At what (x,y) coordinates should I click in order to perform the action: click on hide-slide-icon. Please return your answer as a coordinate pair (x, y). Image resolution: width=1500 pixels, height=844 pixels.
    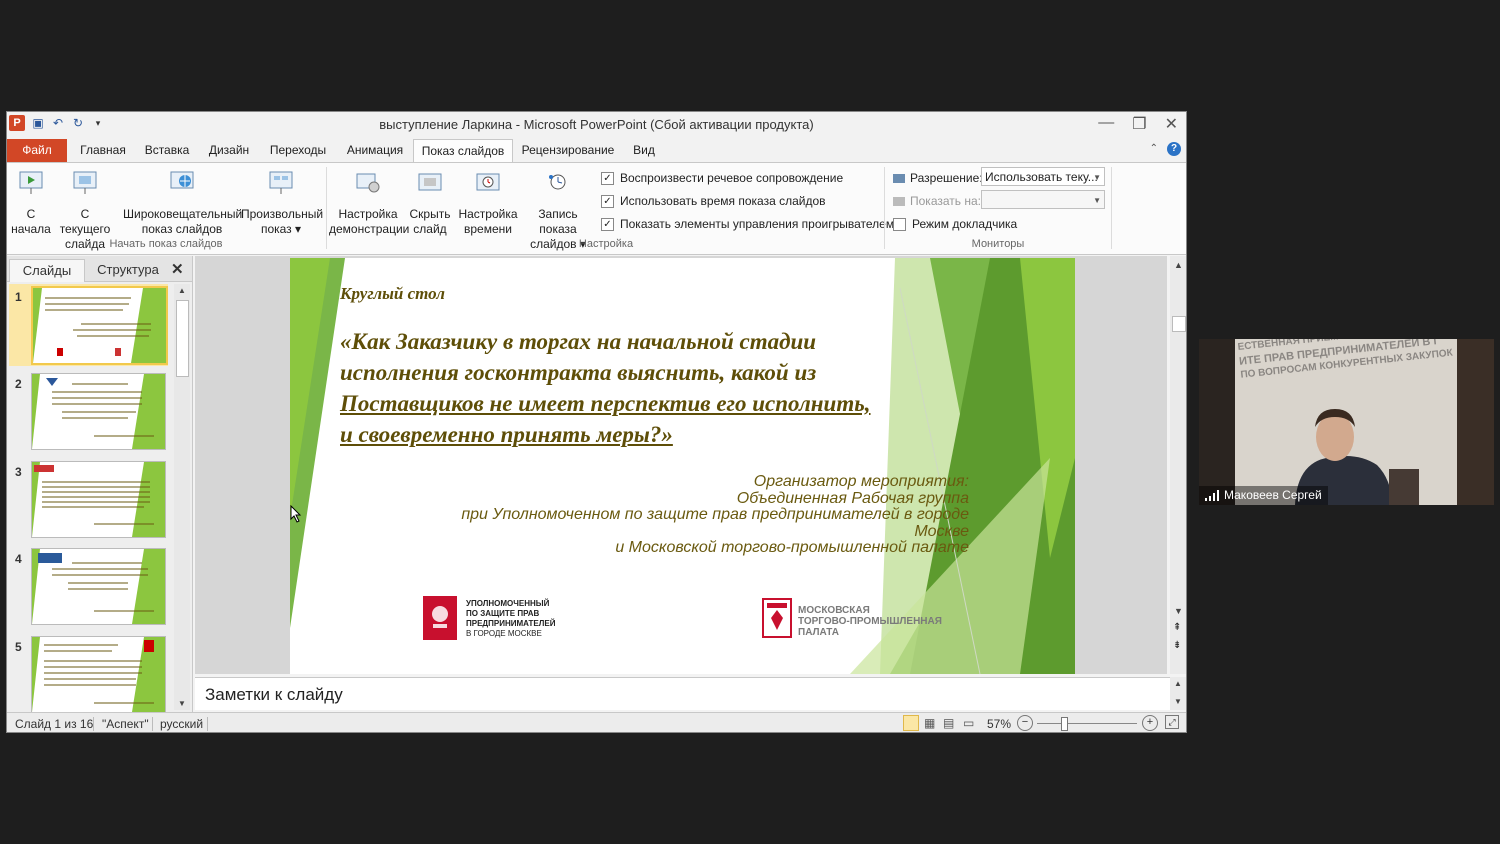
    Looking at the image, I should click on (430, 182).